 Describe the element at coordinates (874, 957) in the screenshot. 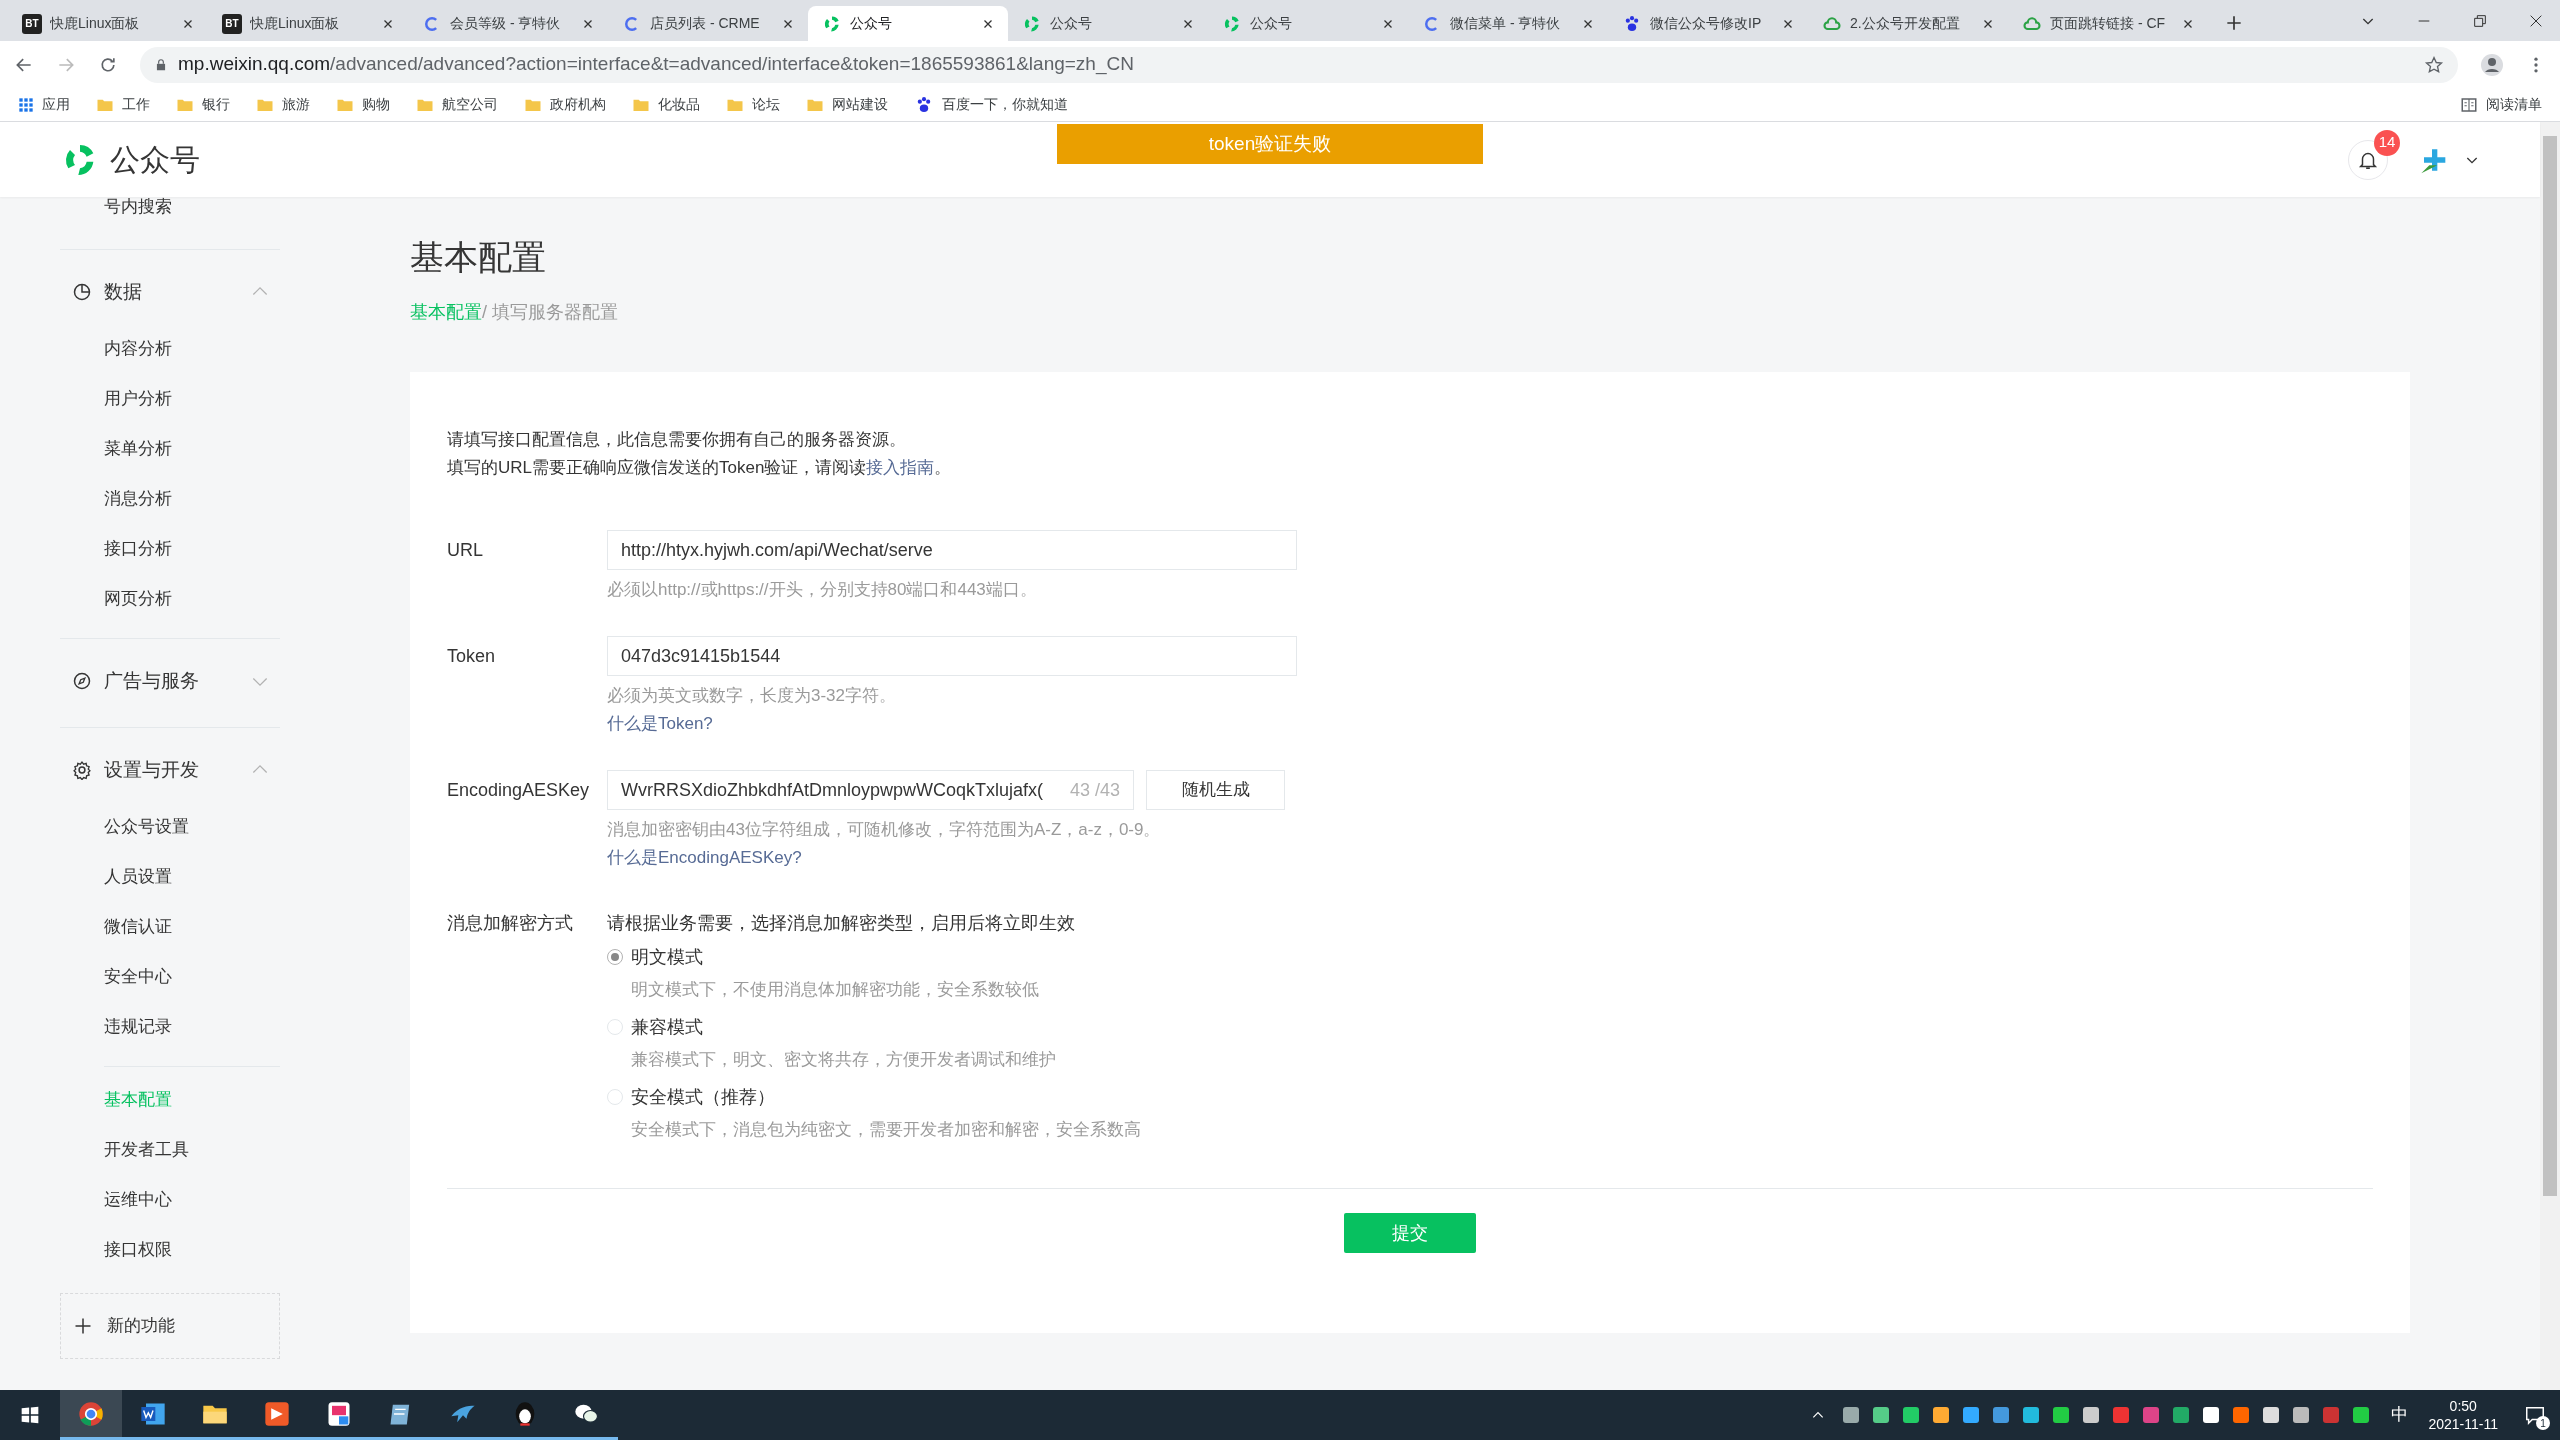

I see `radio-option: 明文模式` at that location.